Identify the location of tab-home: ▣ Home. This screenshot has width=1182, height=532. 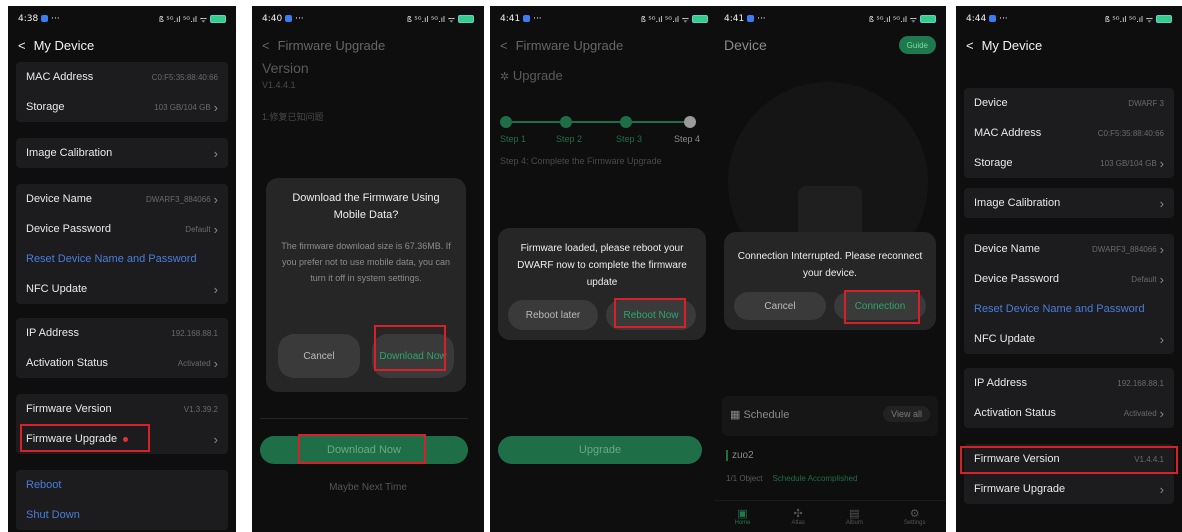
(742, 516).